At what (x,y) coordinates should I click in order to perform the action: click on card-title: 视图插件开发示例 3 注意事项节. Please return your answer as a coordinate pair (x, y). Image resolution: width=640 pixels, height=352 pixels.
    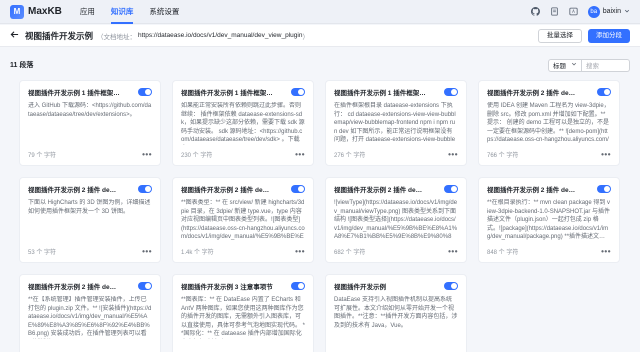
    Looking at the image, I should click on (227, 287).